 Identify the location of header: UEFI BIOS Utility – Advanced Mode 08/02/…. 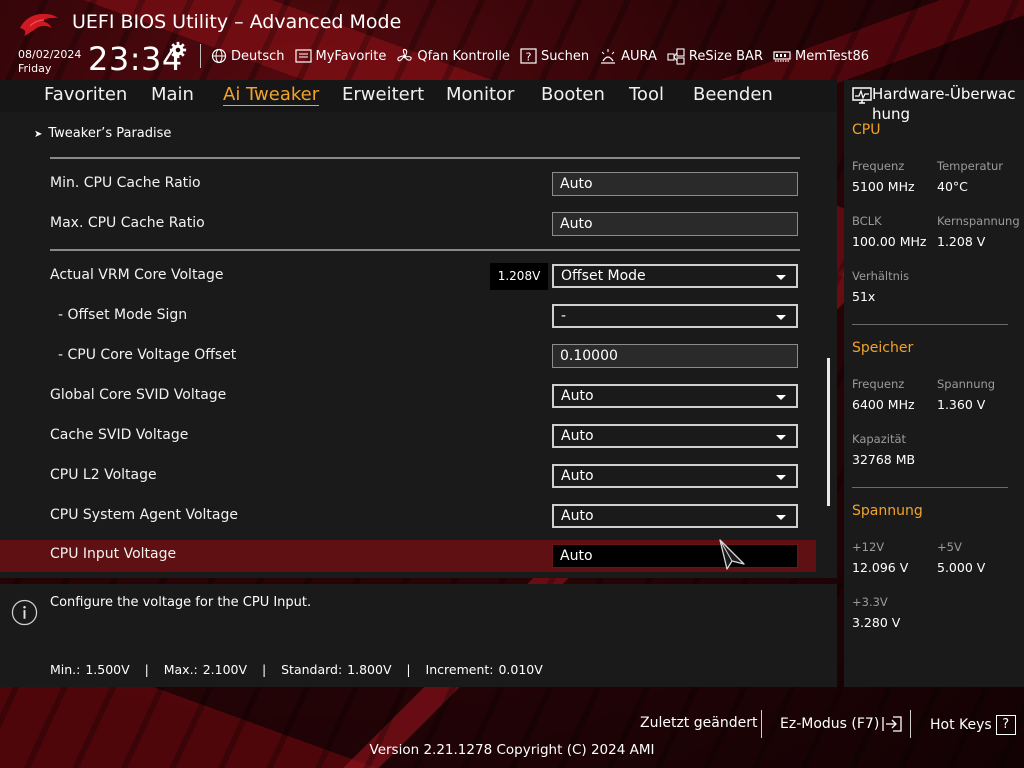
(512, 40).